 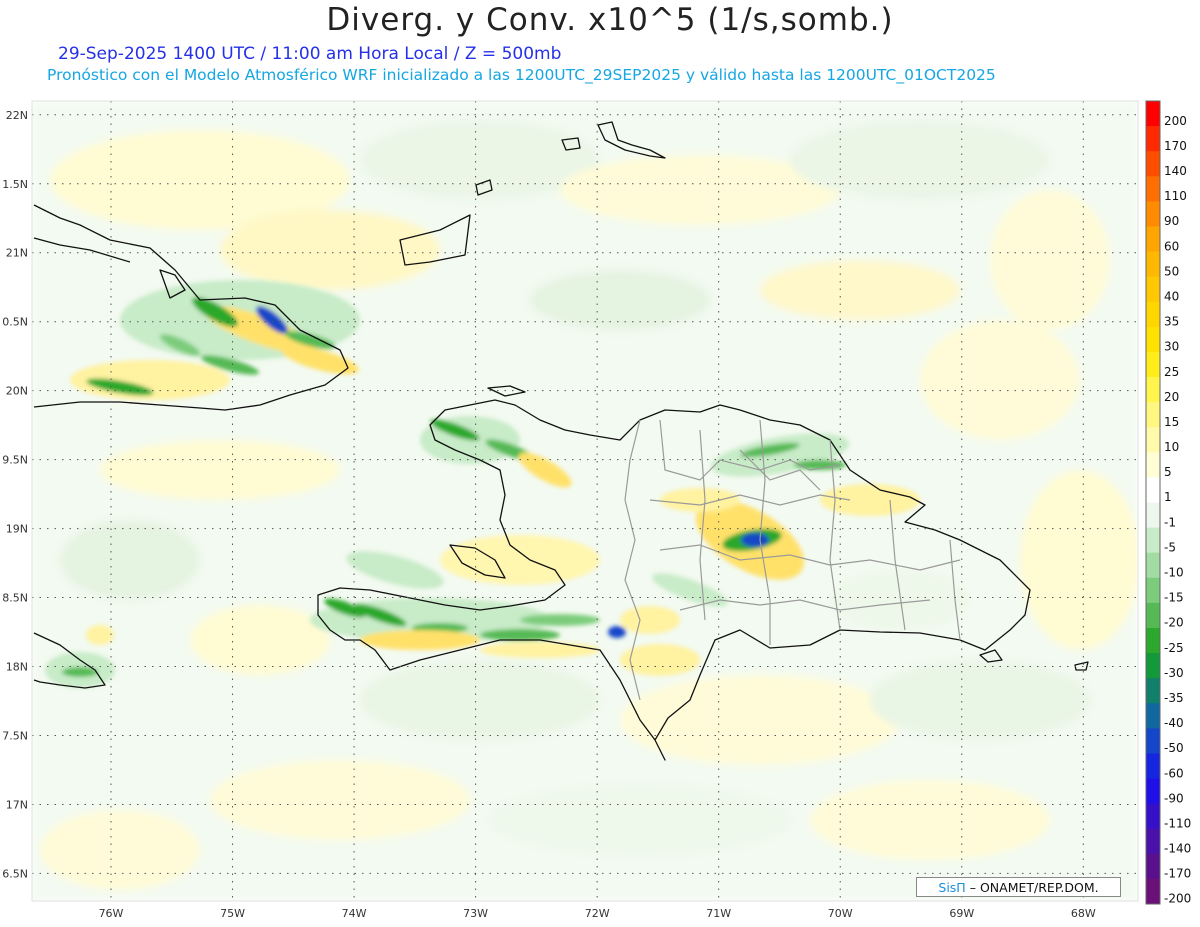 I want to click on lon-label: 76W, so click(x=111, y=913).